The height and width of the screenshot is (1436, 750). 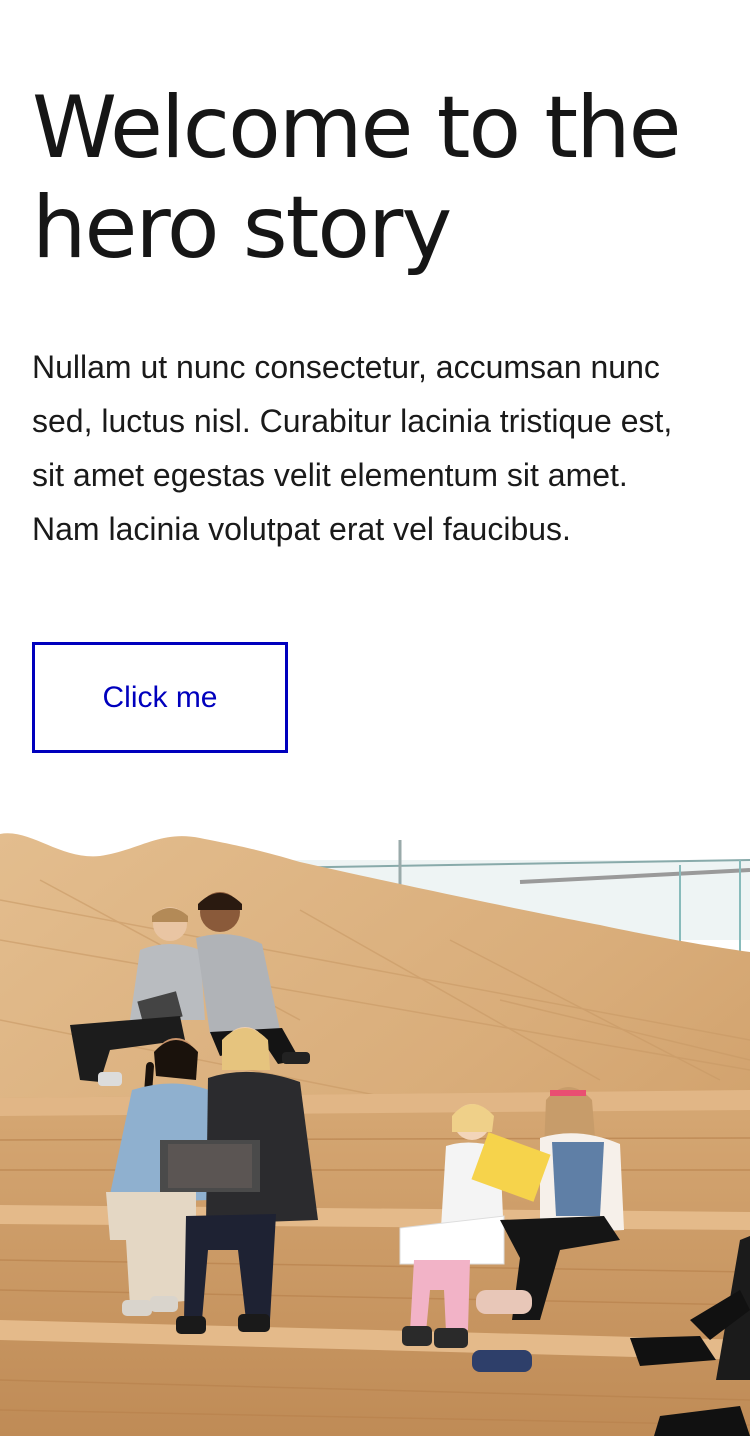 What do you see at coordinates (357, 128) in the screenshot?
I see `hero-title-line-1: Welcome to the` at bounding box center [357, 128].